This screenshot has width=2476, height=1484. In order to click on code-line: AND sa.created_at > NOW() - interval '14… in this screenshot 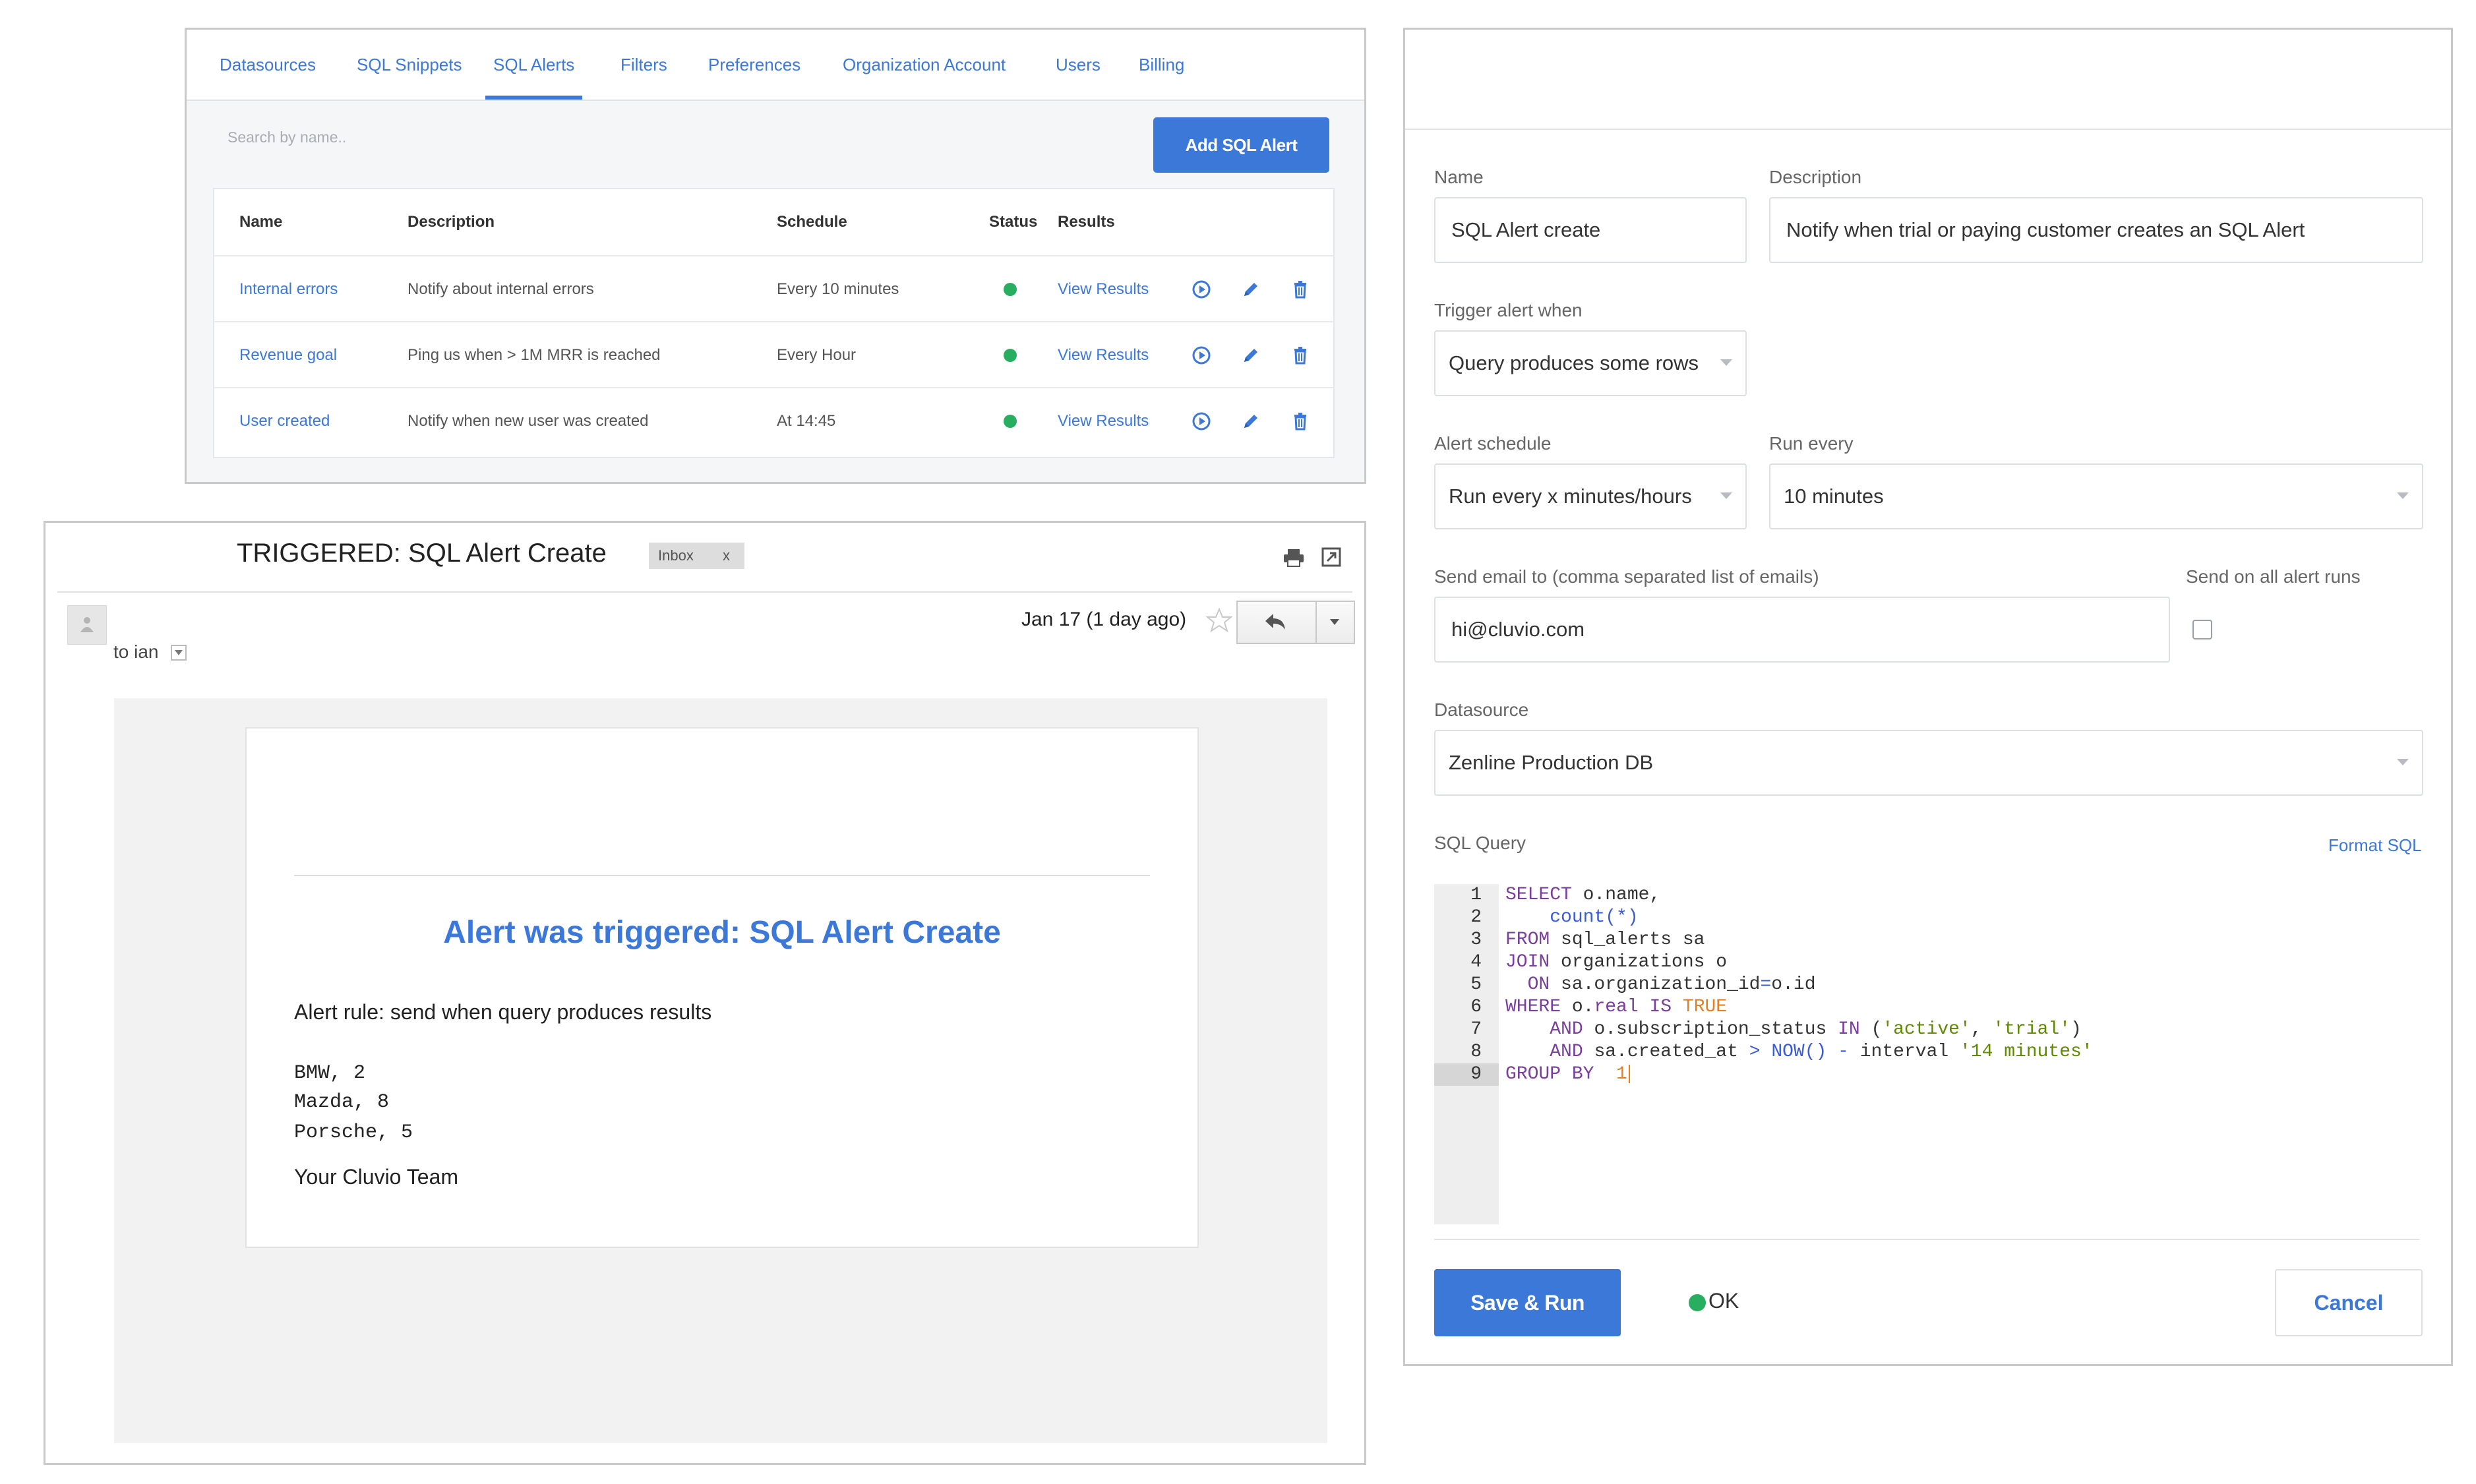, I will do `click(1822, 1052)`.